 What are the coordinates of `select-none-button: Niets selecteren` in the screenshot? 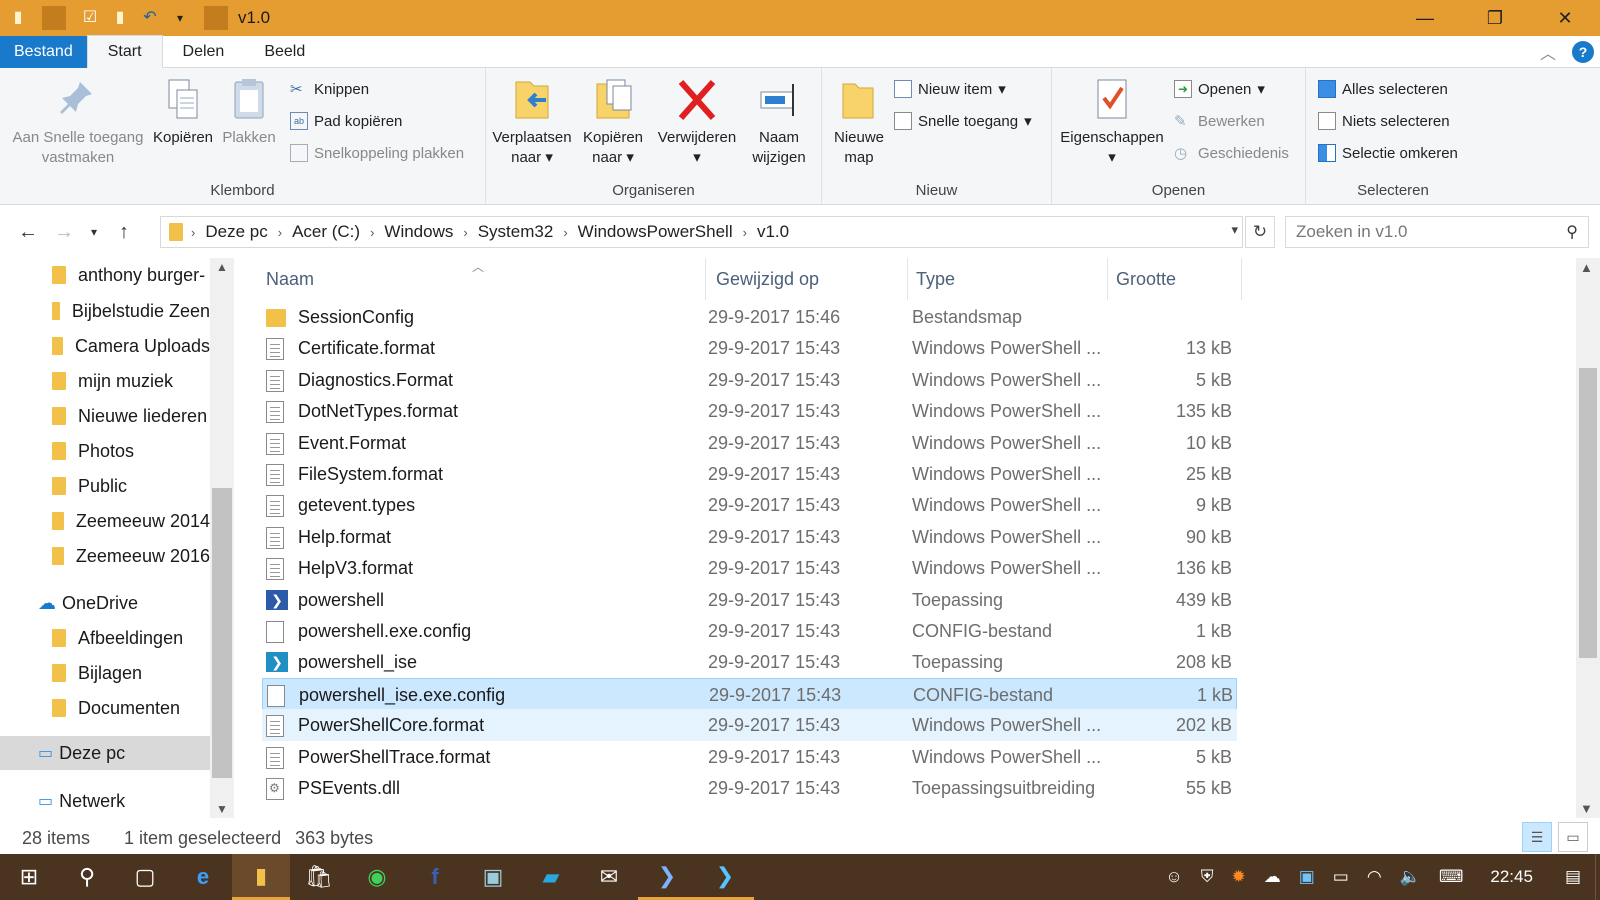 It's located at (1384, 121).